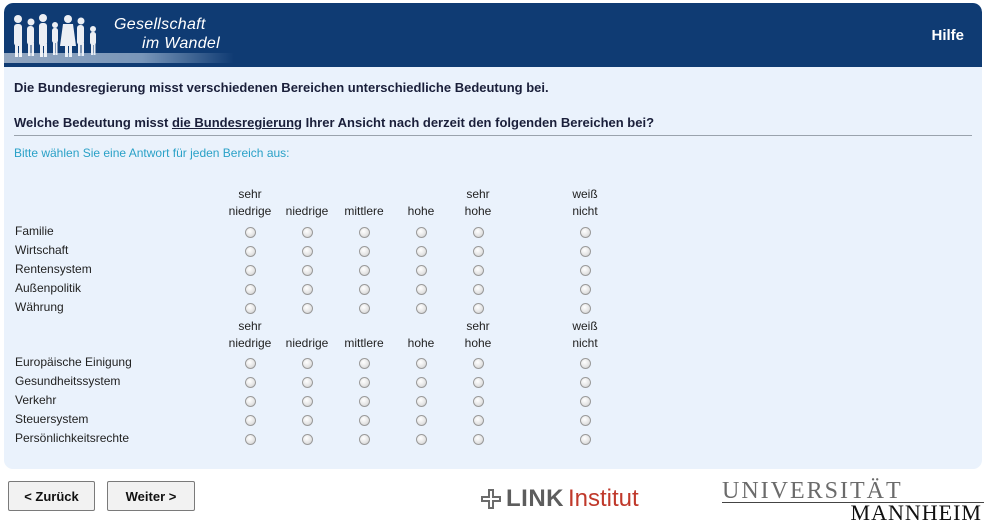 The width and height of the screenshot is (996, 526). Describe the element at coordinates (52, 419) in the screenshot. I see `row-label-b-4: Steuersystem` at that location.